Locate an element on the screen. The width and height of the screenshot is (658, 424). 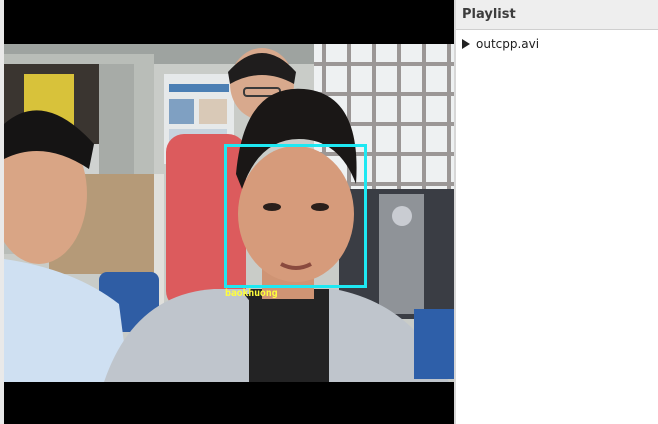
face-detection-label: baokhuong is located at coordinates (251, 293).